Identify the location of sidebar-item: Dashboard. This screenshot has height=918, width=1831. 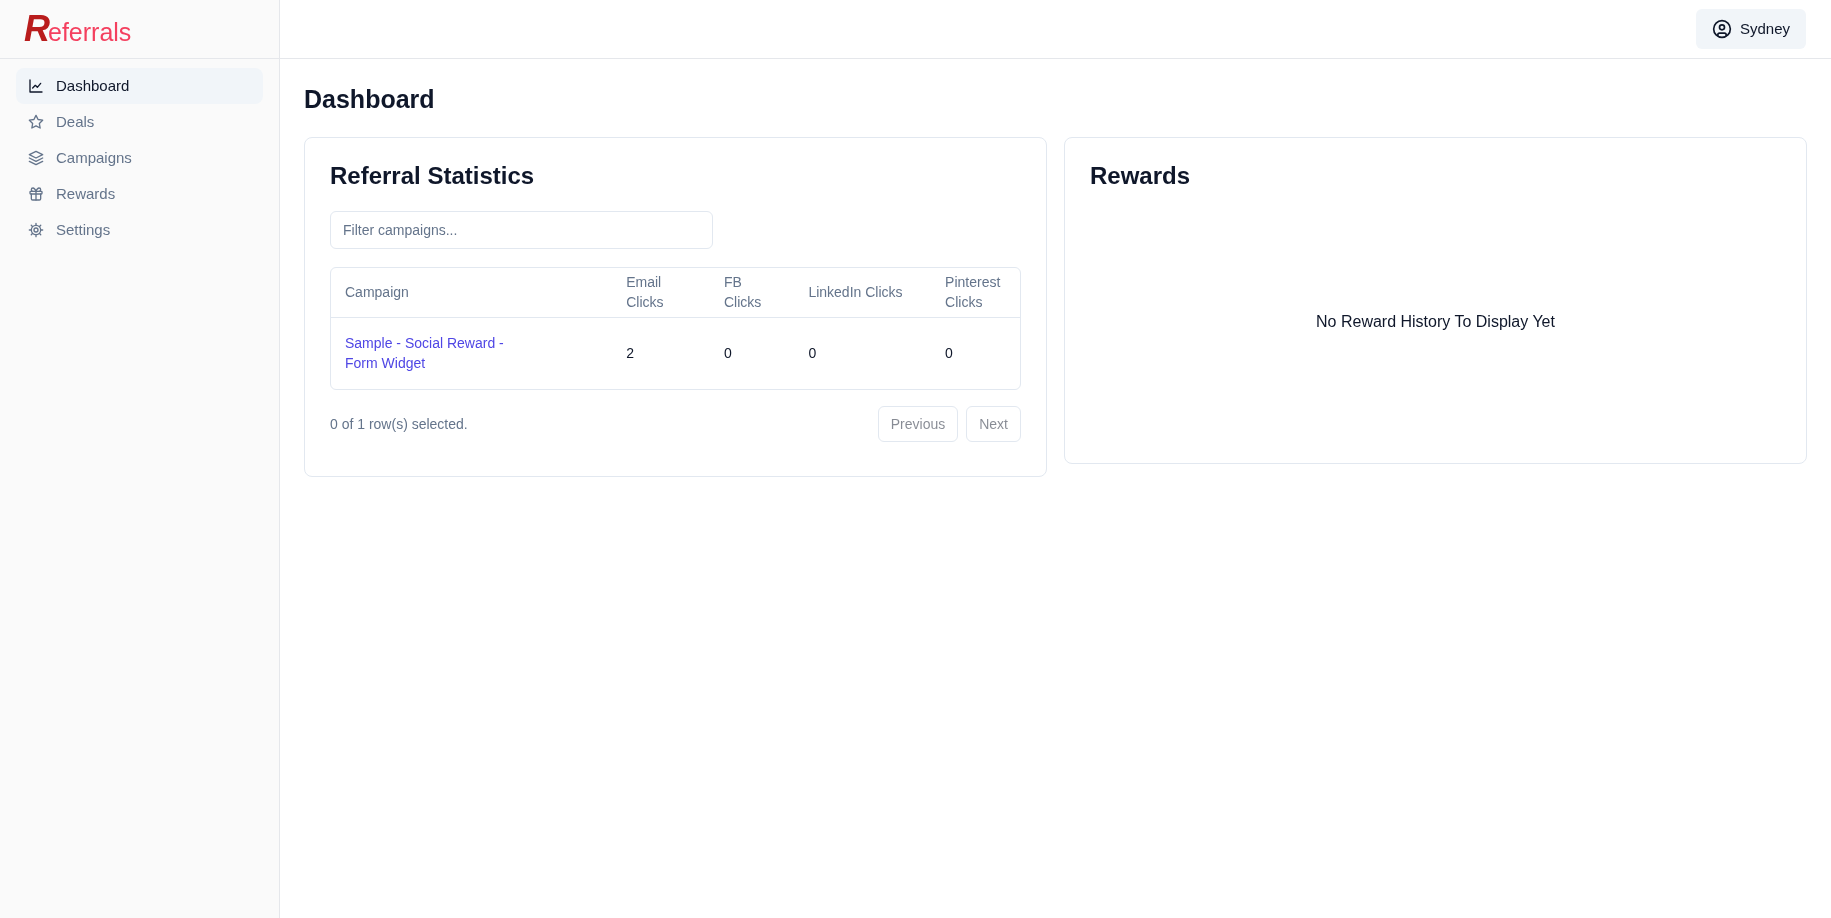
(139, 86).